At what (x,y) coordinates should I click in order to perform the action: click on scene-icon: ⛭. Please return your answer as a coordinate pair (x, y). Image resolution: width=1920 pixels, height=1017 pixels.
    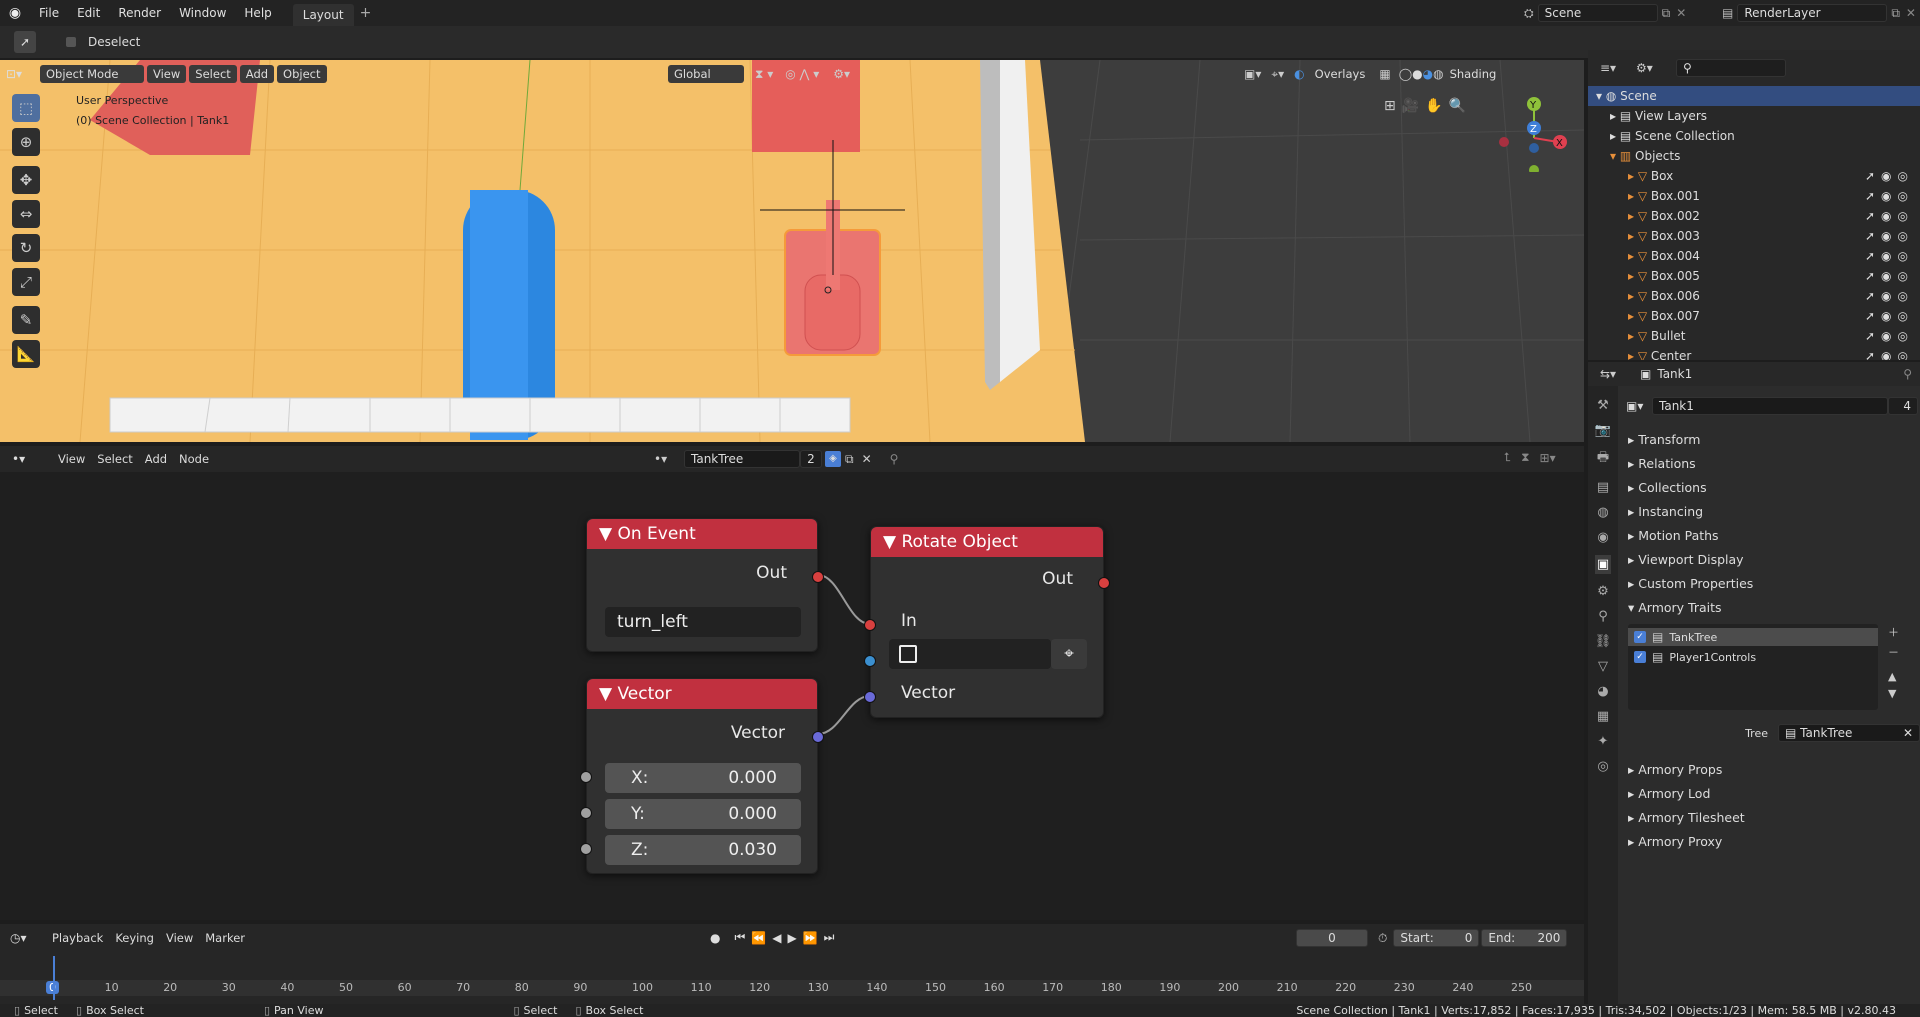
    Looking at the image, I should click on (1529, 13).